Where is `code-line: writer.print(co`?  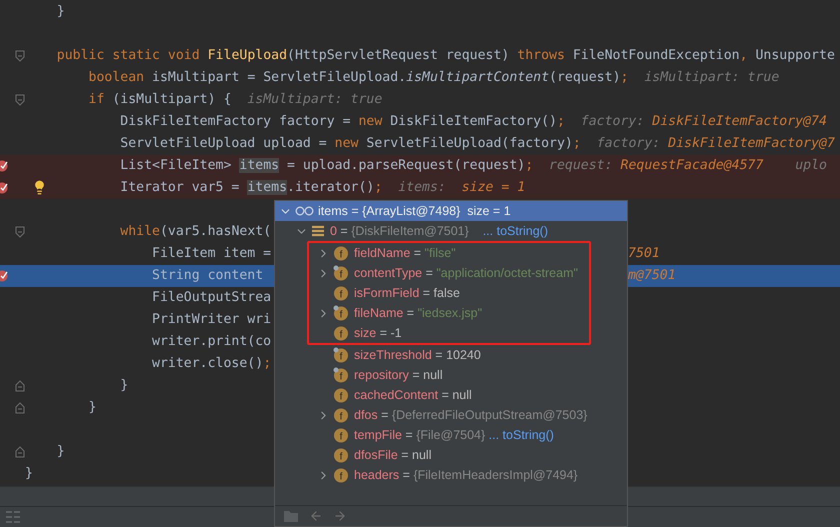
code-line: writer.print(co is located at coordinates (211, 341).